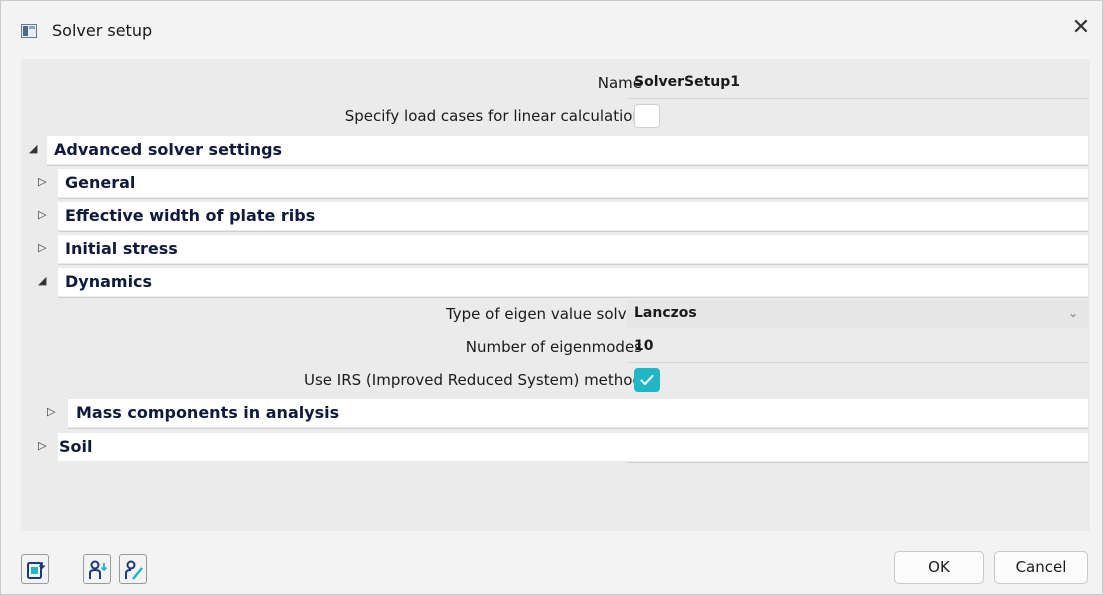 The width and height of the screenshot is (1103, 595). What do you see at coordinates (121, 248) in the screenshot?
I see `group-title: Initial stress` at bounding box center [121, 248].